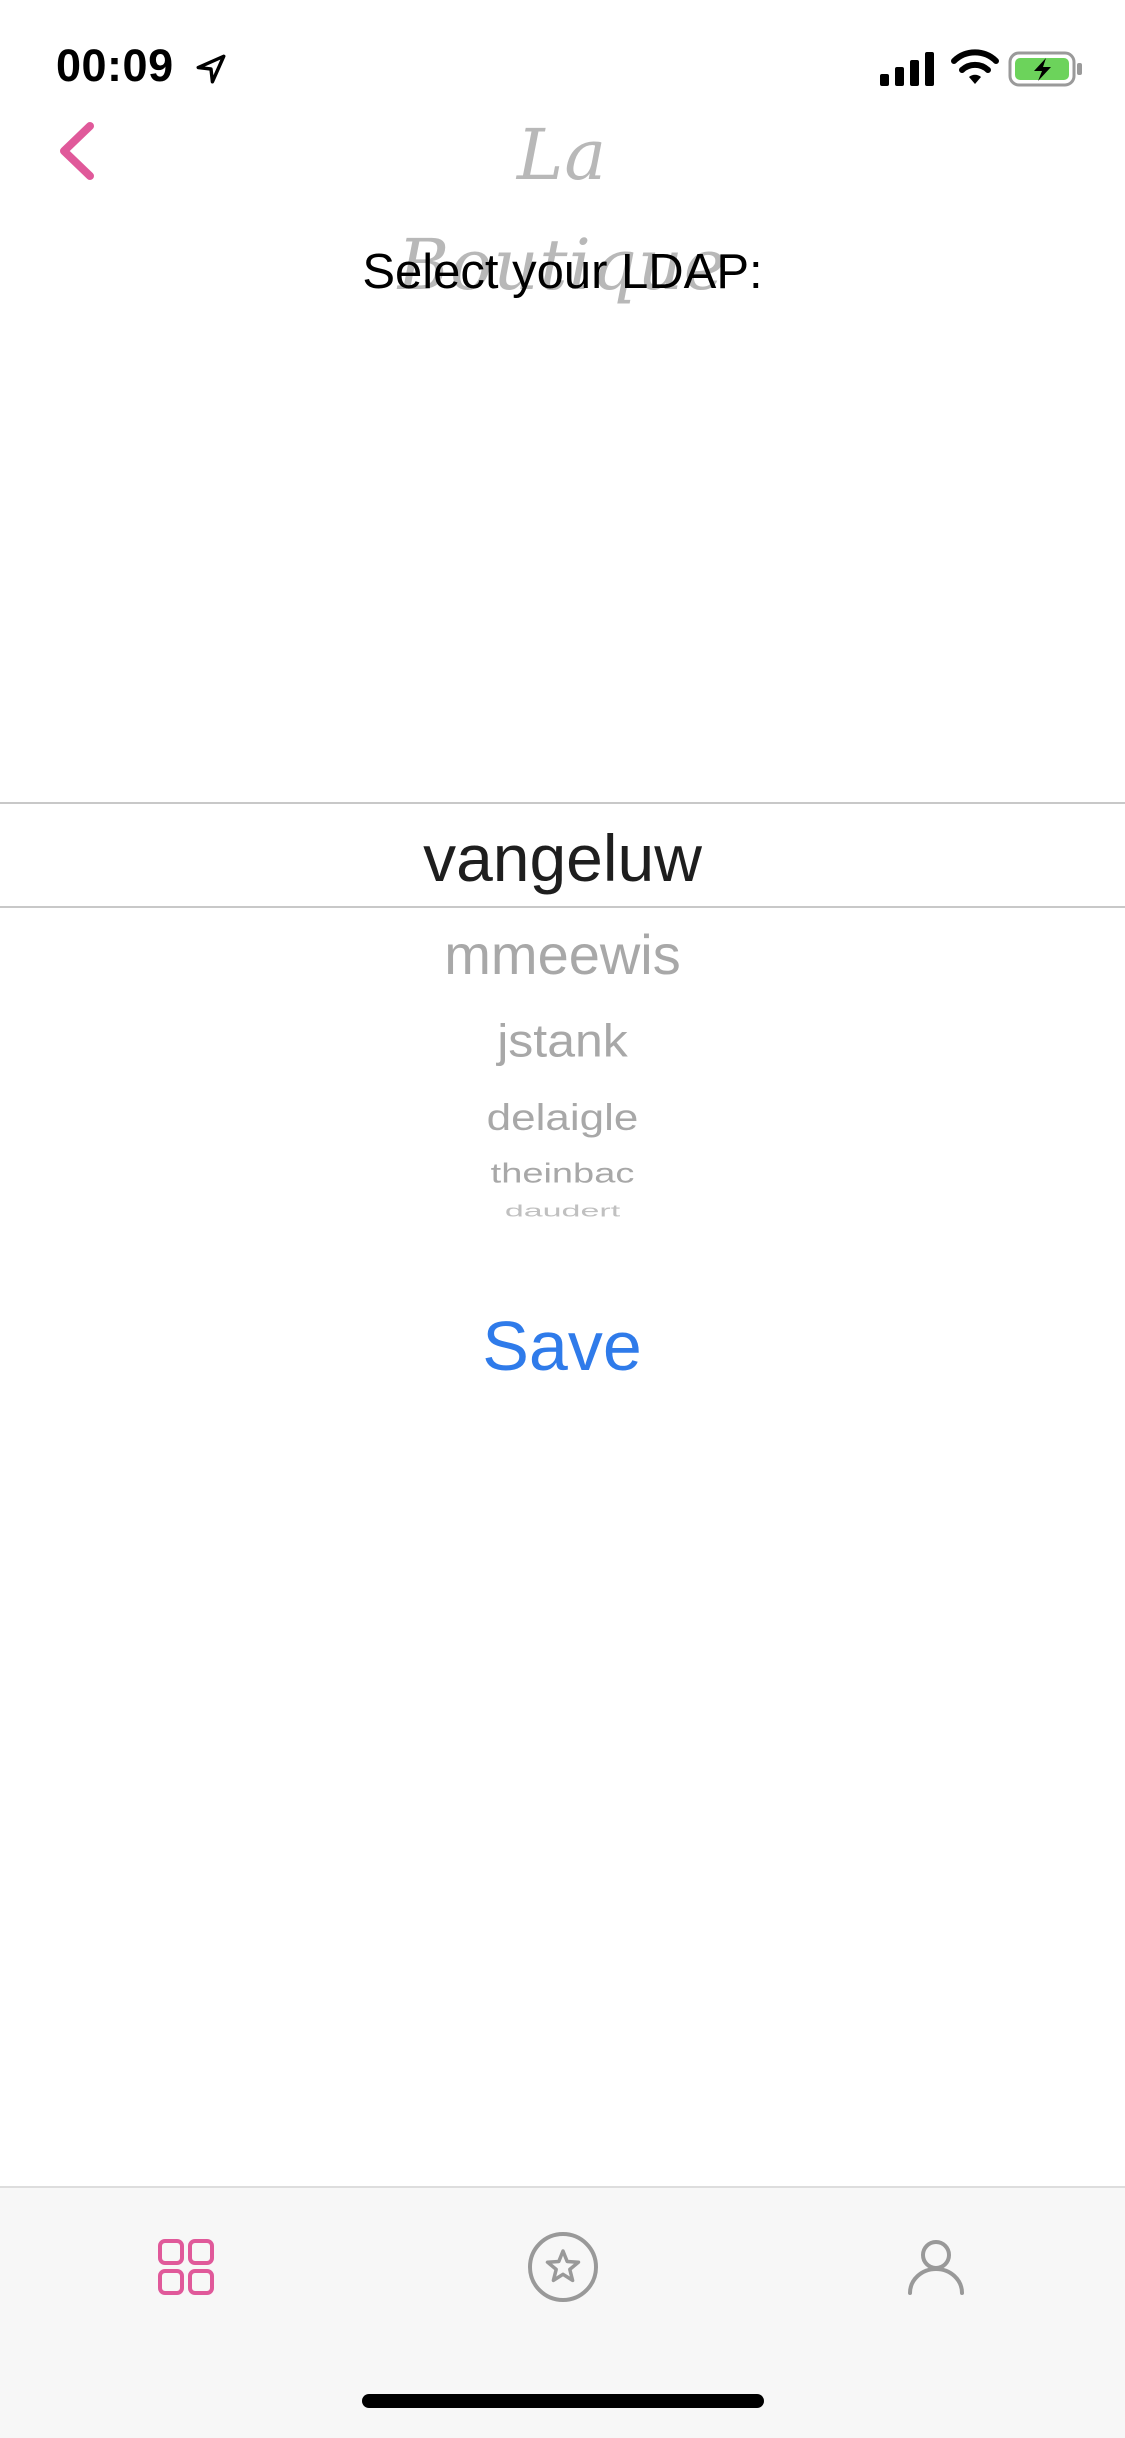 Image resolution: width=1125 pixels, height=2438 pixels. I want to click on battery-charging-icon, so click(1045, 69).